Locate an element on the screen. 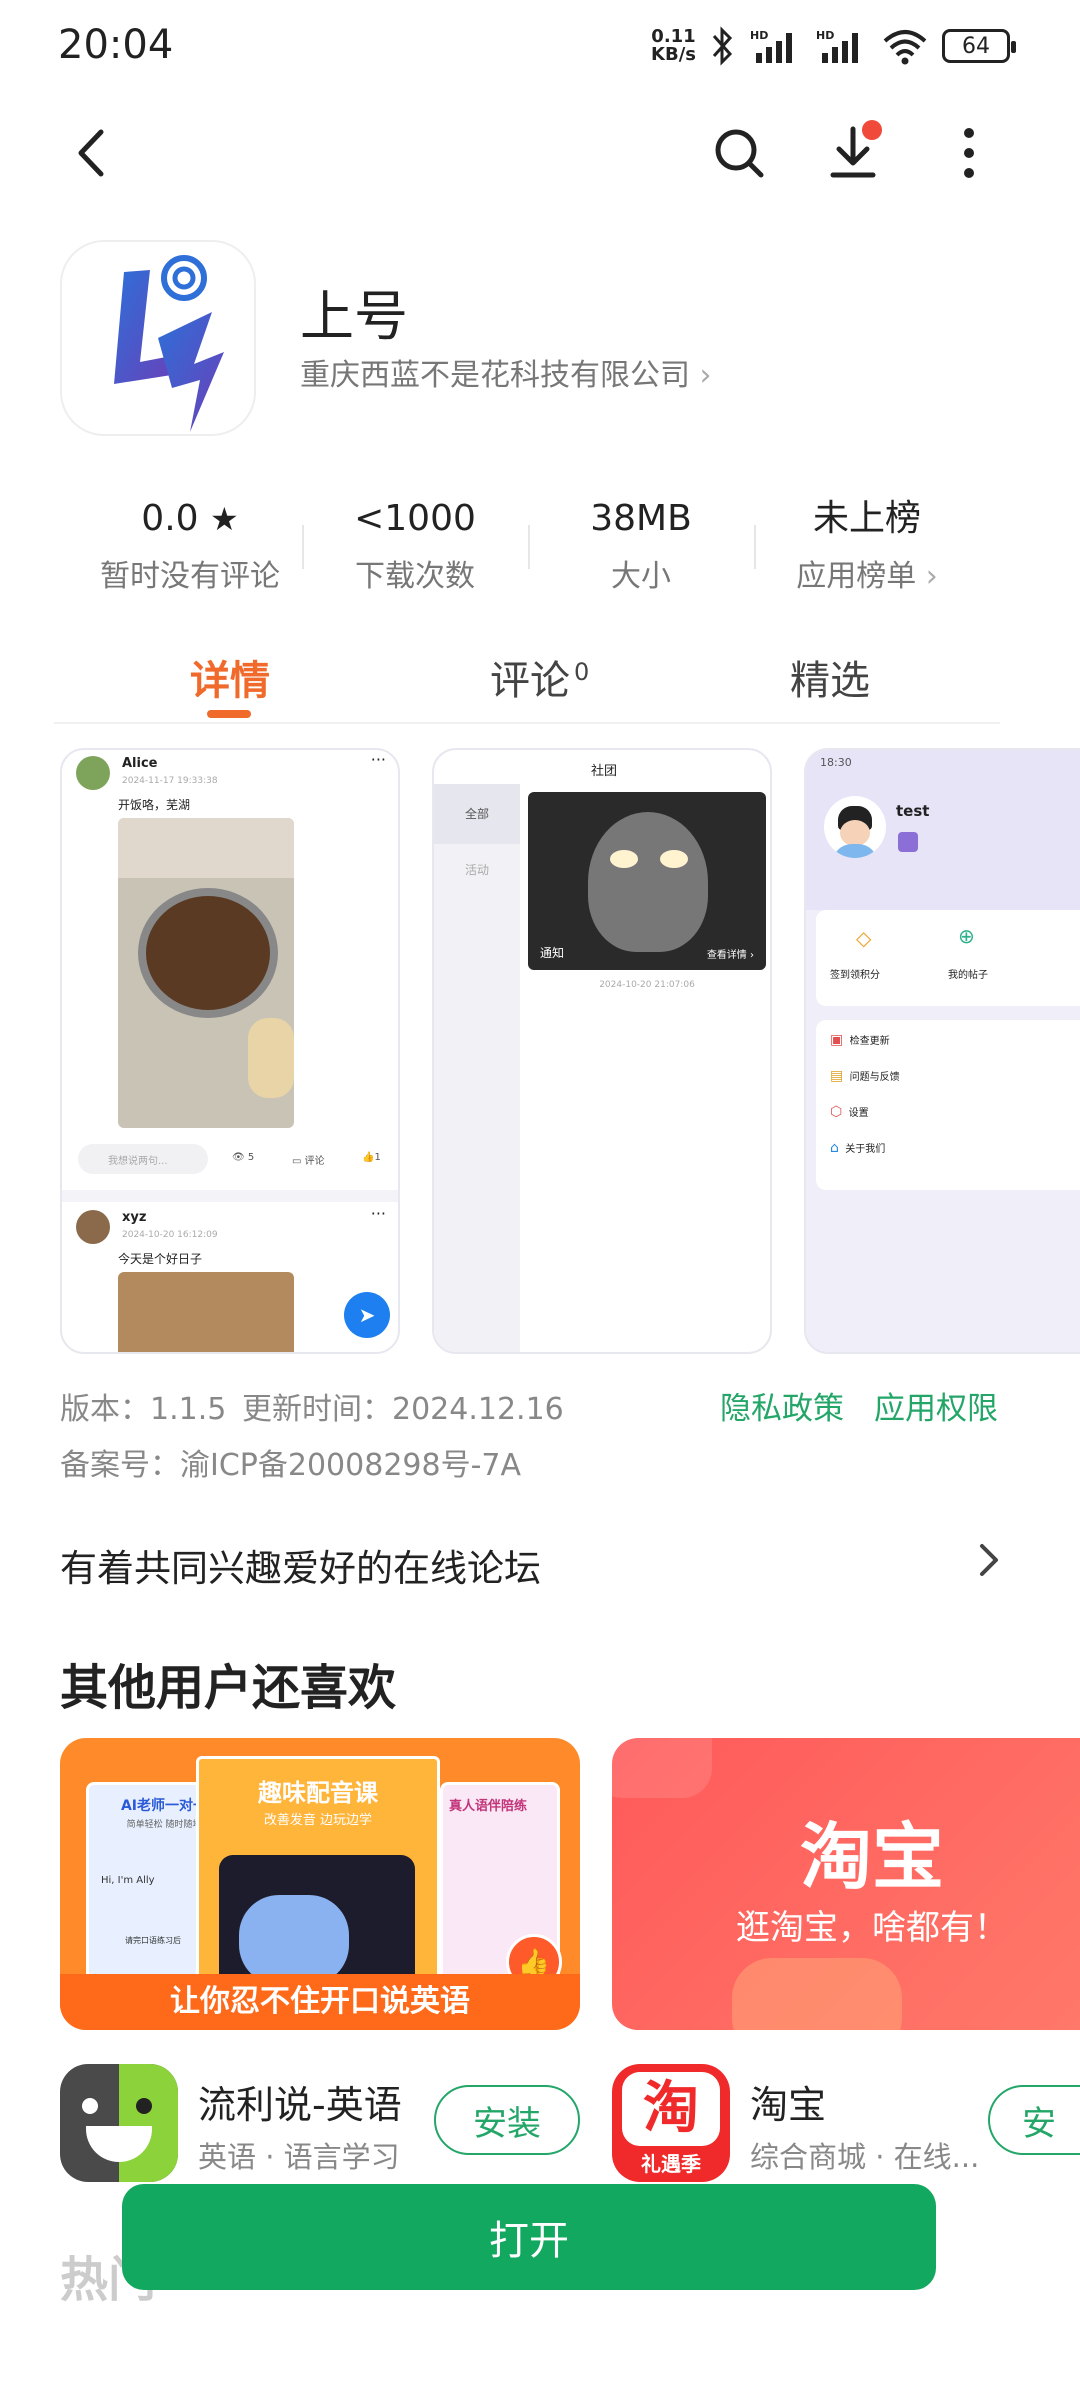 Image resolution: width=1080 pixels, height=2400 pixels. tab-featured: 精选 is located at coordinates (830, 677).